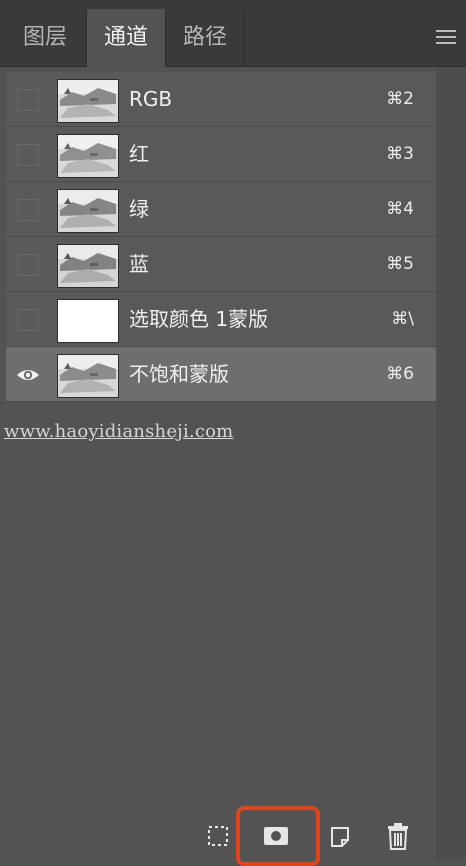  What do you see at coordinates (402, 319) in the screenshot?
I see `channel-shortcut: ⌘\` at bounding box center [402, 319].